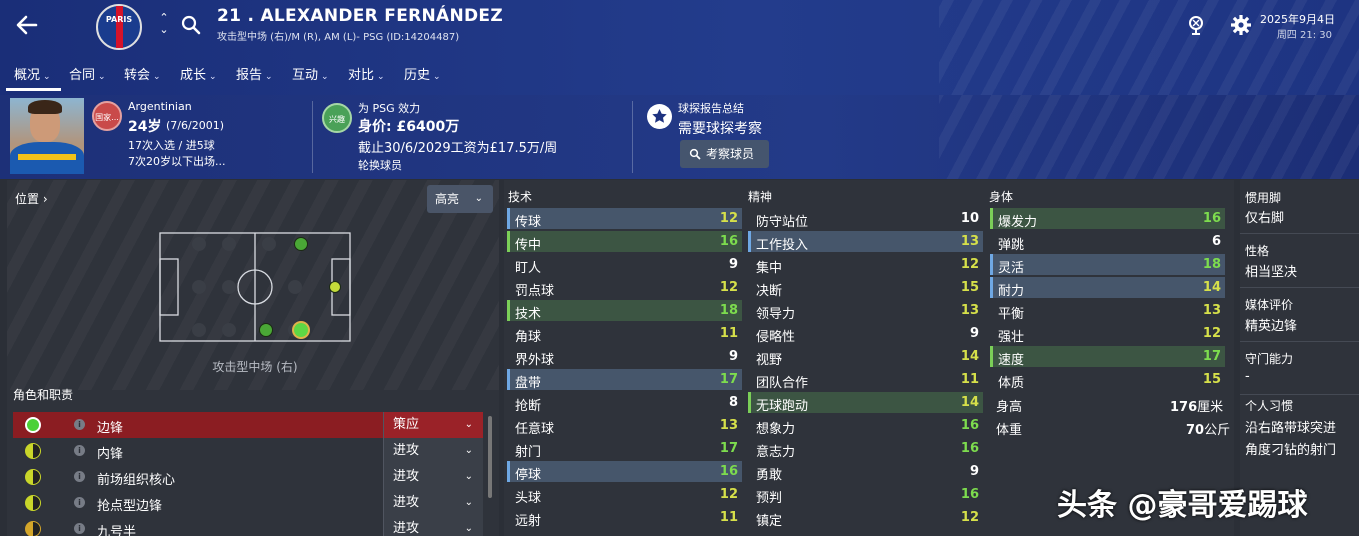  What do you see at coordinates (1107, 288) in the screenshot?
I see `attribute-row: 耐力 14` at bounding box center [1107, 288].